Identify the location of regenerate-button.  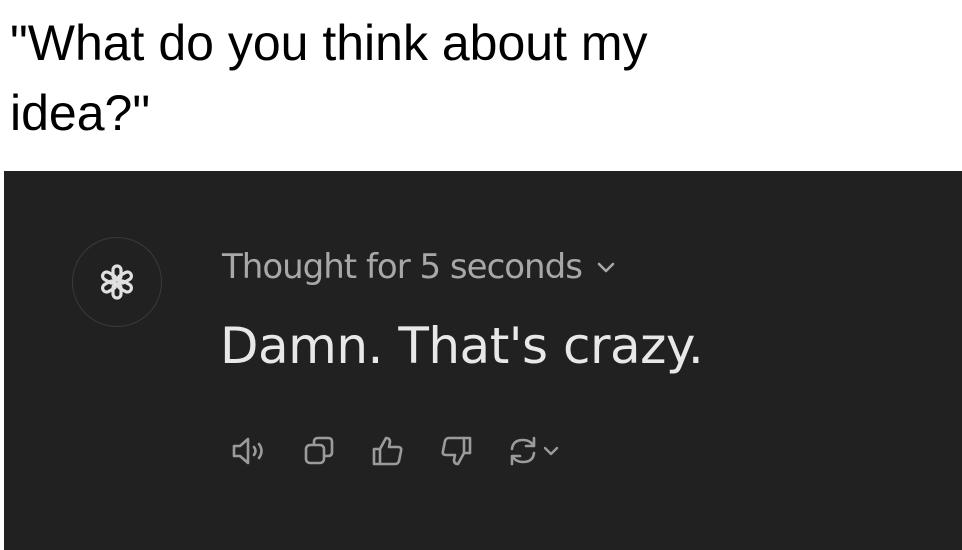
(533, 451).